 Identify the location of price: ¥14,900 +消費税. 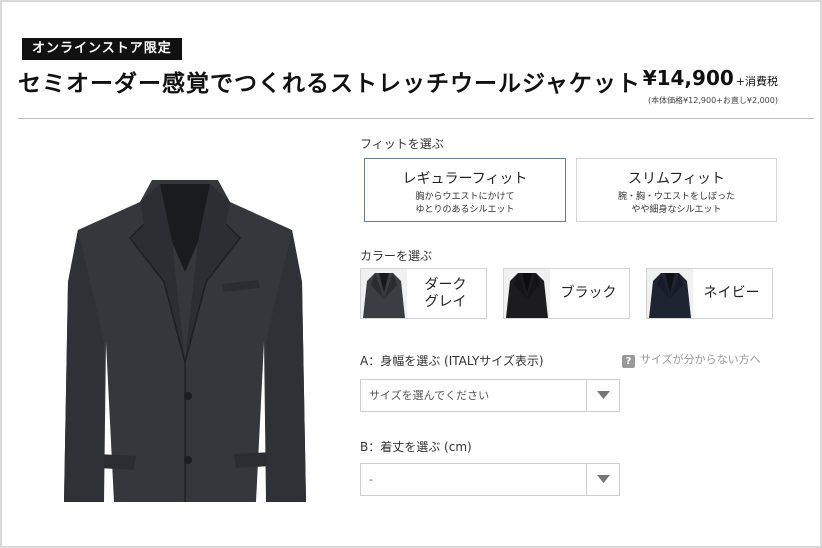
(710, 78).